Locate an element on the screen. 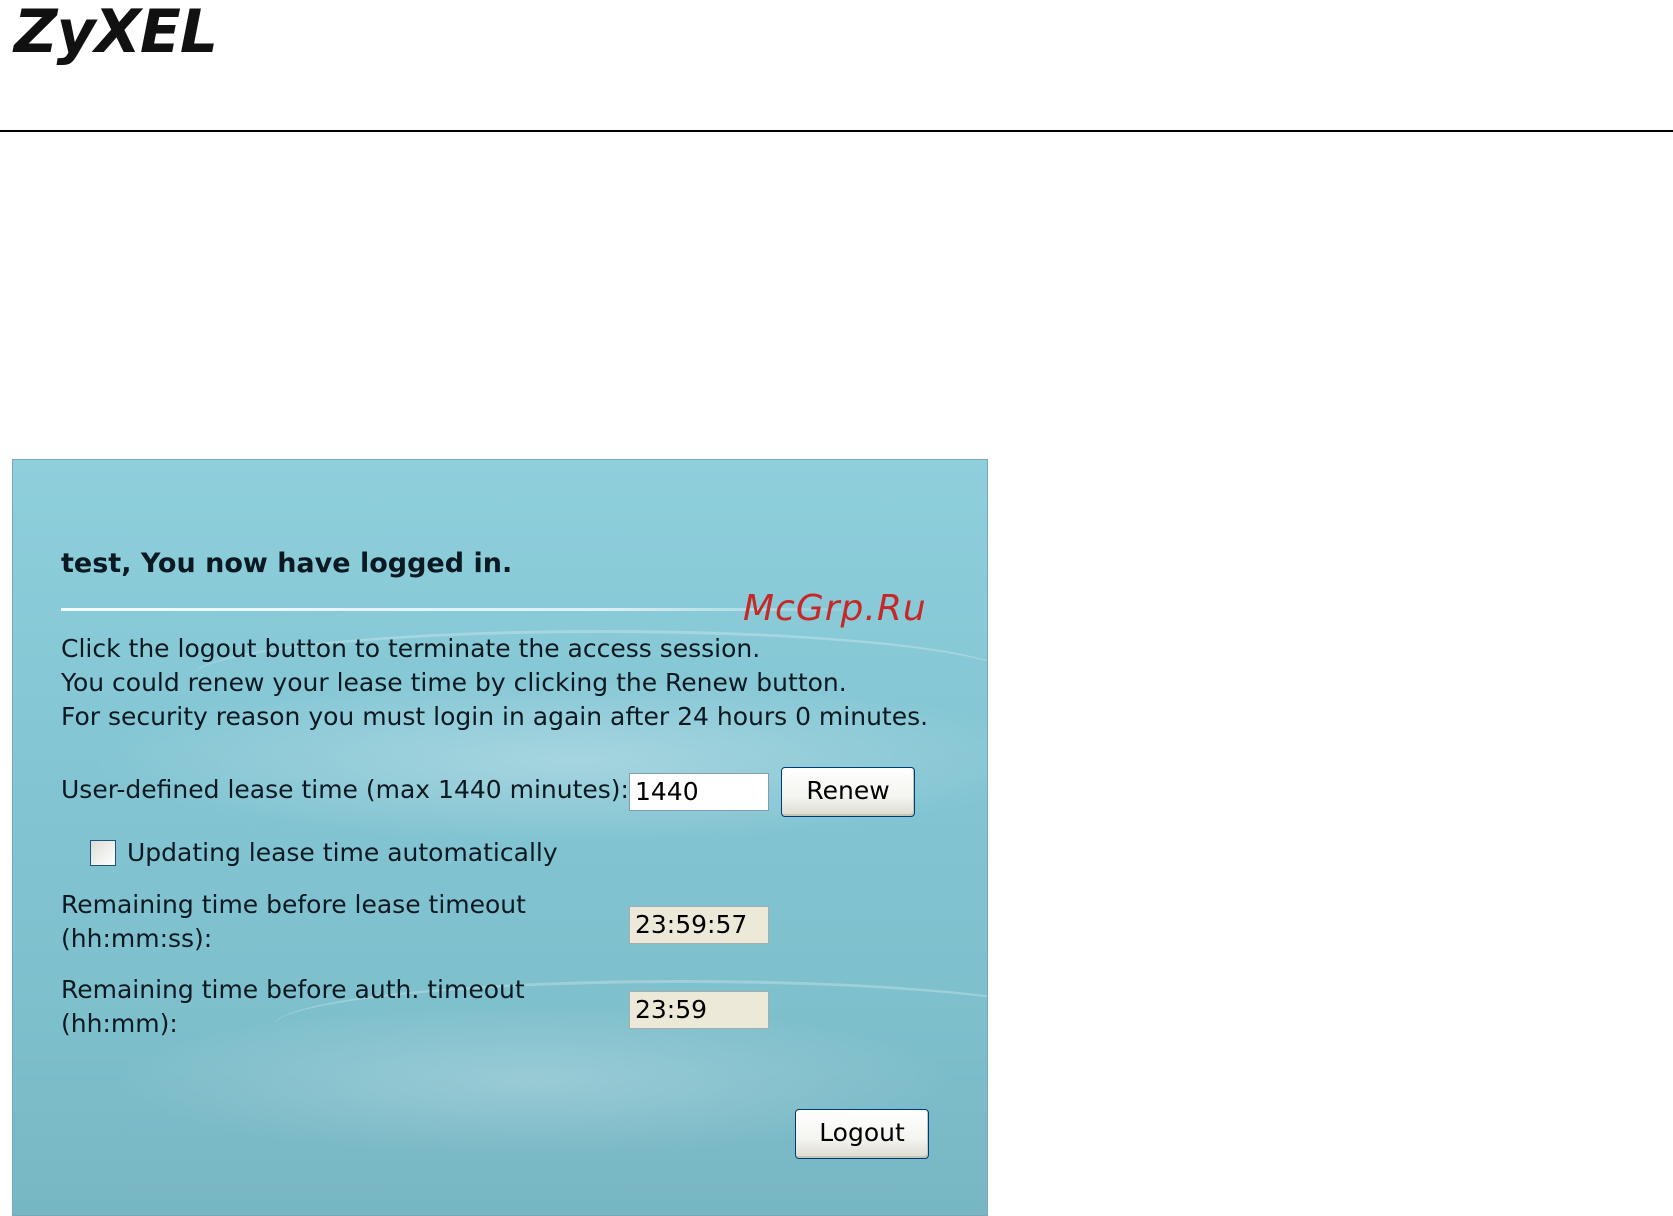  heading-divider is located at coordinates (451, 609).